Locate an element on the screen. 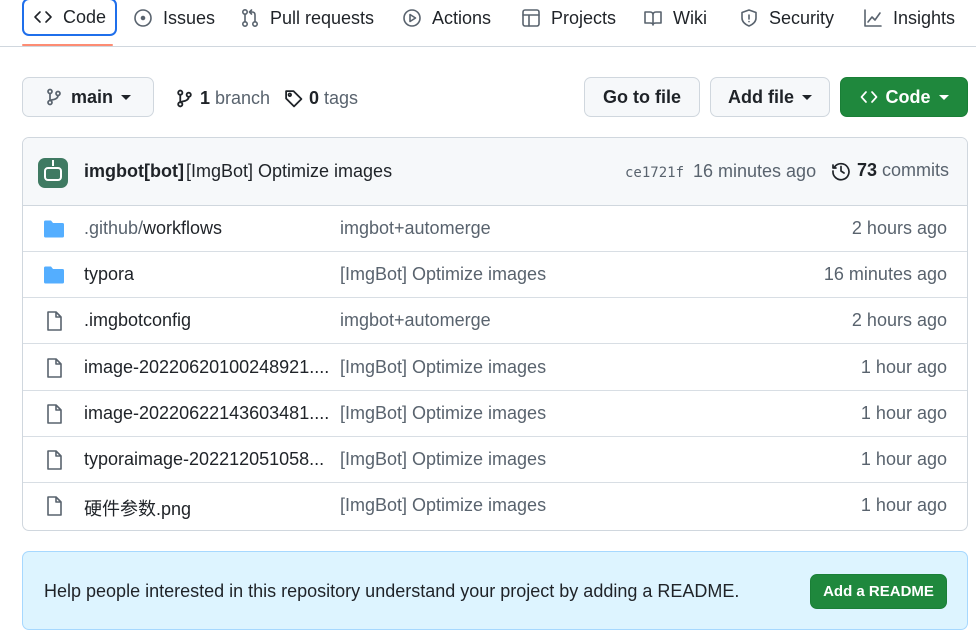 The height and width of the screenshot is (630, 976). file-name: .github/workflows is located at coordinates (153, 228).